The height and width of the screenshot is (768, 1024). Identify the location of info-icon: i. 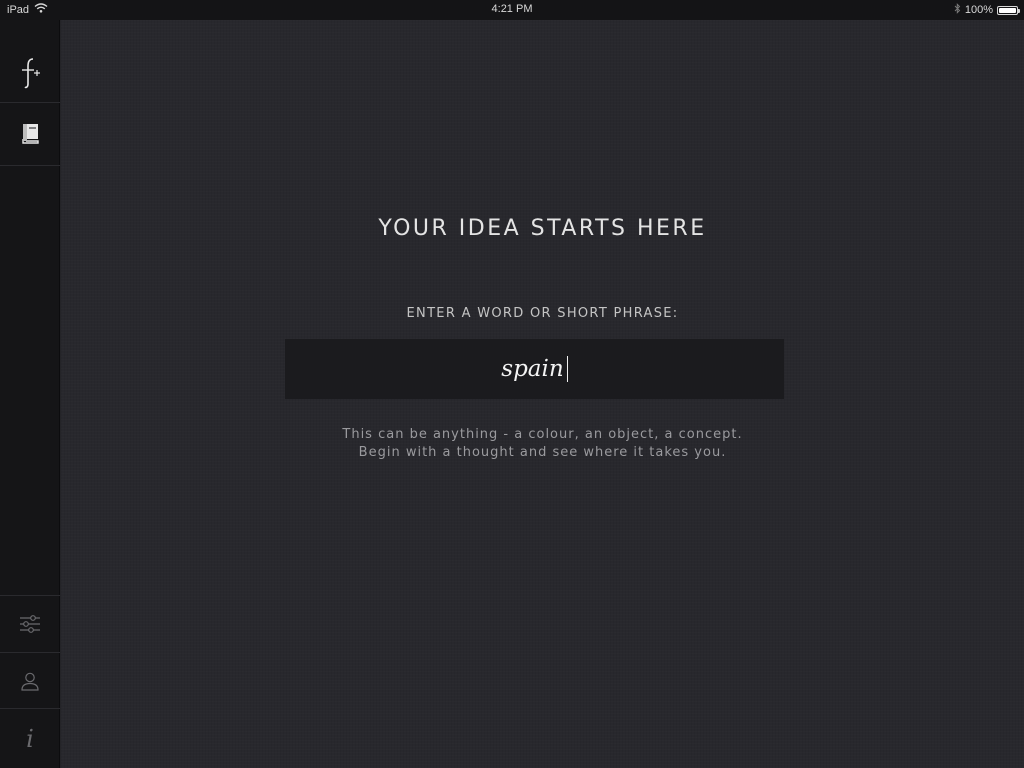
(30, 738).